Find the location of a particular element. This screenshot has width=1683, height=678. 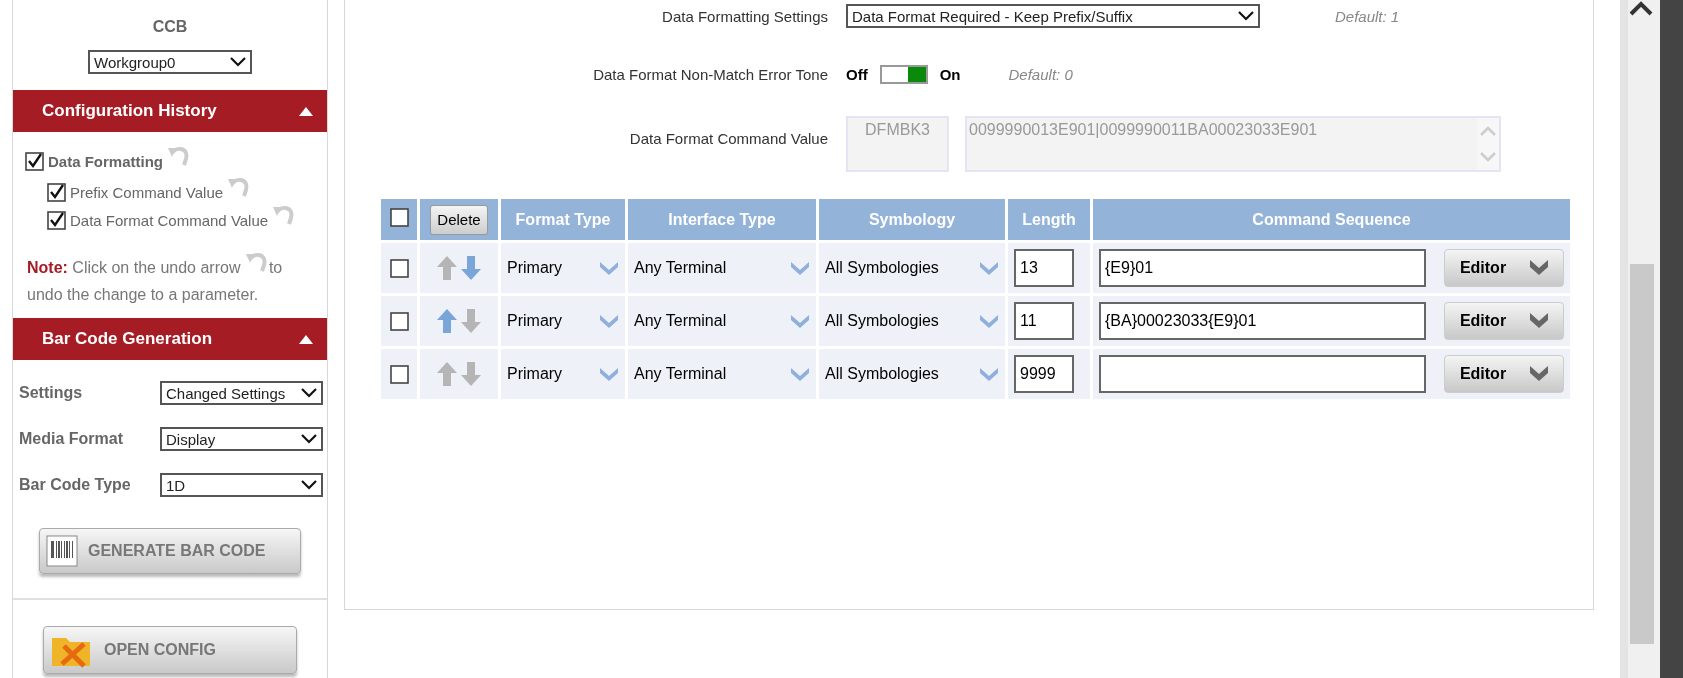

history-item: Data Format Command Value is located at coordinates (169, 220).